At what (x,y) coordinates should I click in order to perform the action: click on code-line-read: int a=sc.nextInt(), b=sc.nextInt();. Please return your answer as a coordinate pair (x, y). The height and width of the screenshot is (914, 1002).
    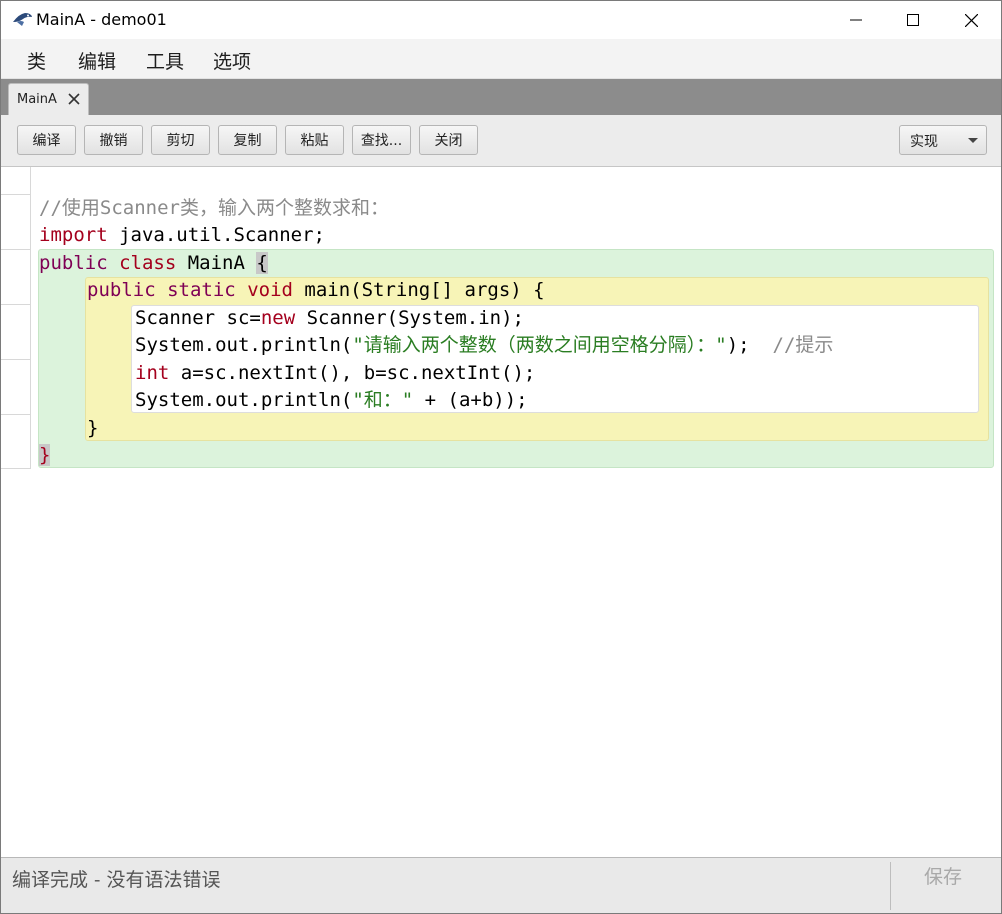
    Looking at the image, I should click on (335, 373).